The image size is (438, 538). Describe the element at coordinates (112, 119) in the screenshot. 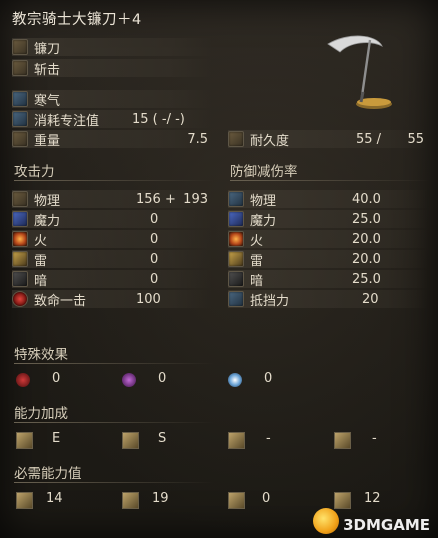

I see `fp-cost-row: 消耗专注值 15 ( -/ -)` at that location.